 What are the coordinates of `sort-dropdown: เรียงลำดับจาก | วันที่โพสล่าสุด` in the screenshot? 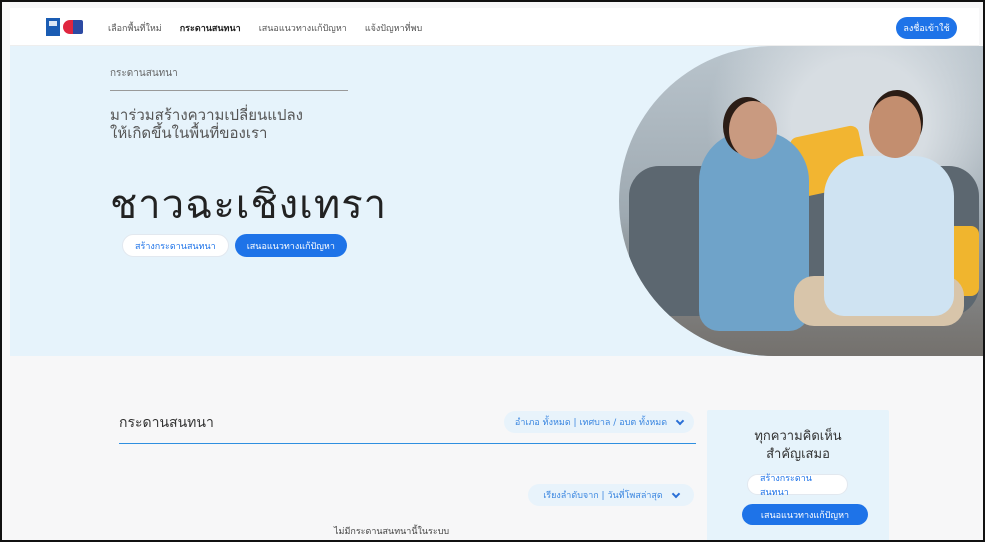 It's located at (611, 495).